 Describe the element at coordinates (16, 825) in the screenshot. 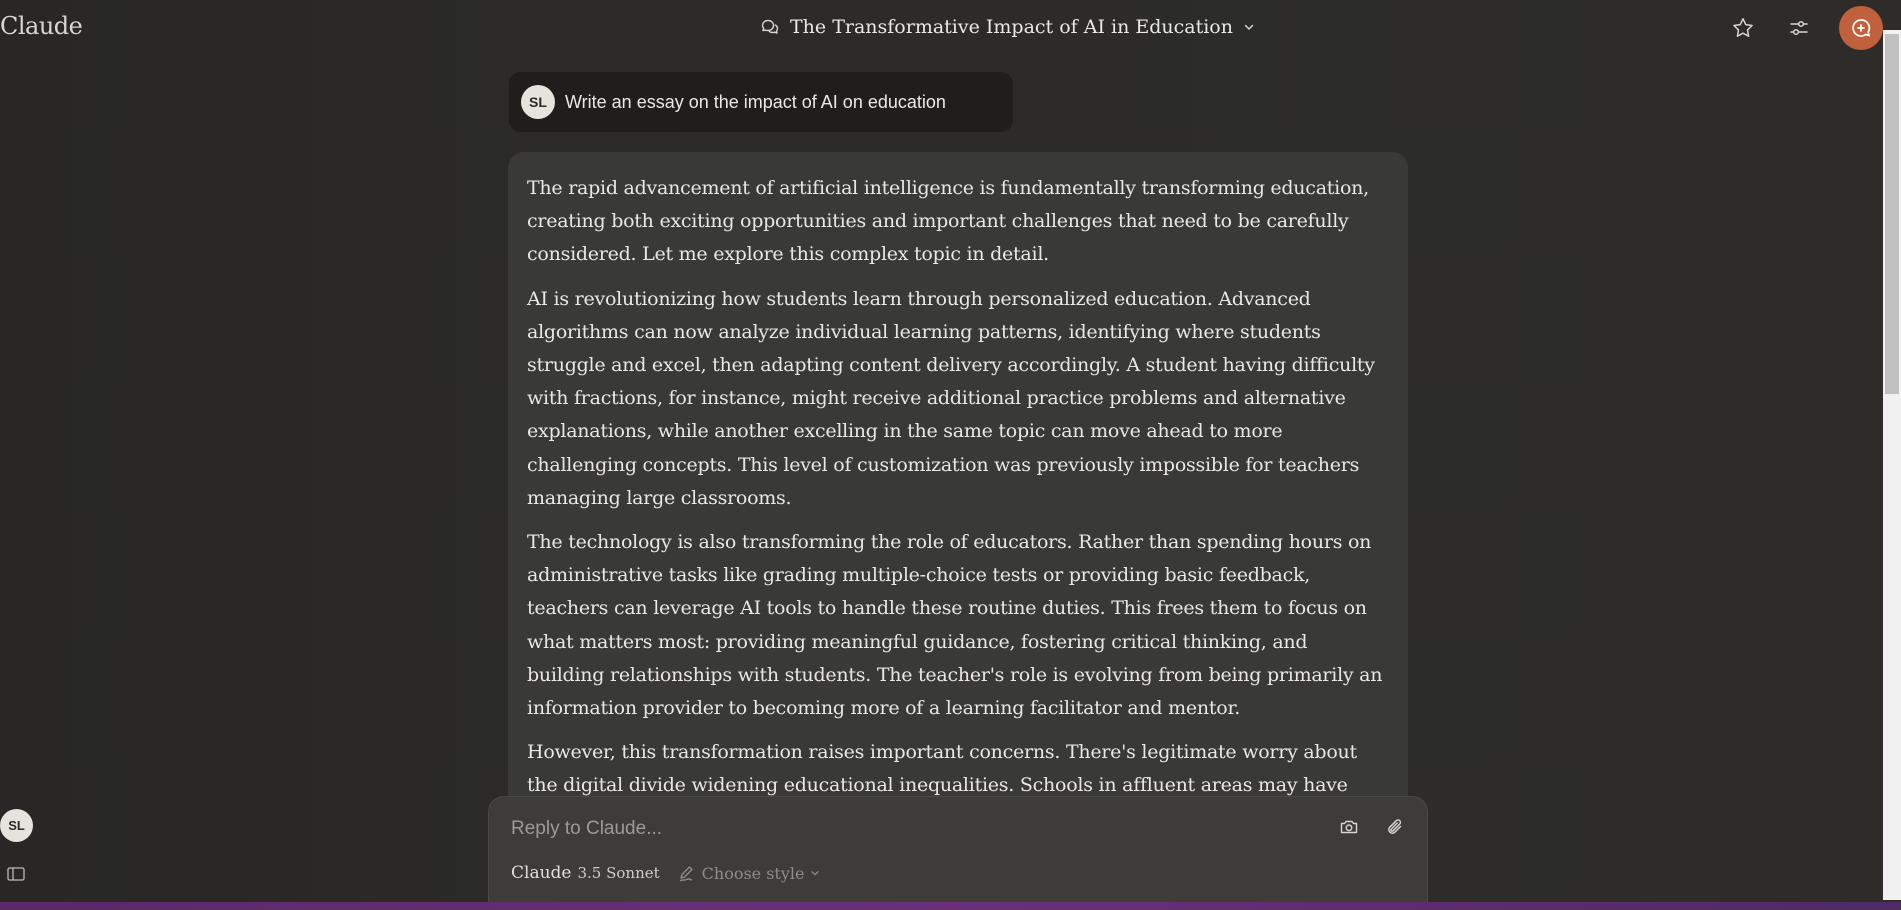

I see `account-avatar: SL` at that location.